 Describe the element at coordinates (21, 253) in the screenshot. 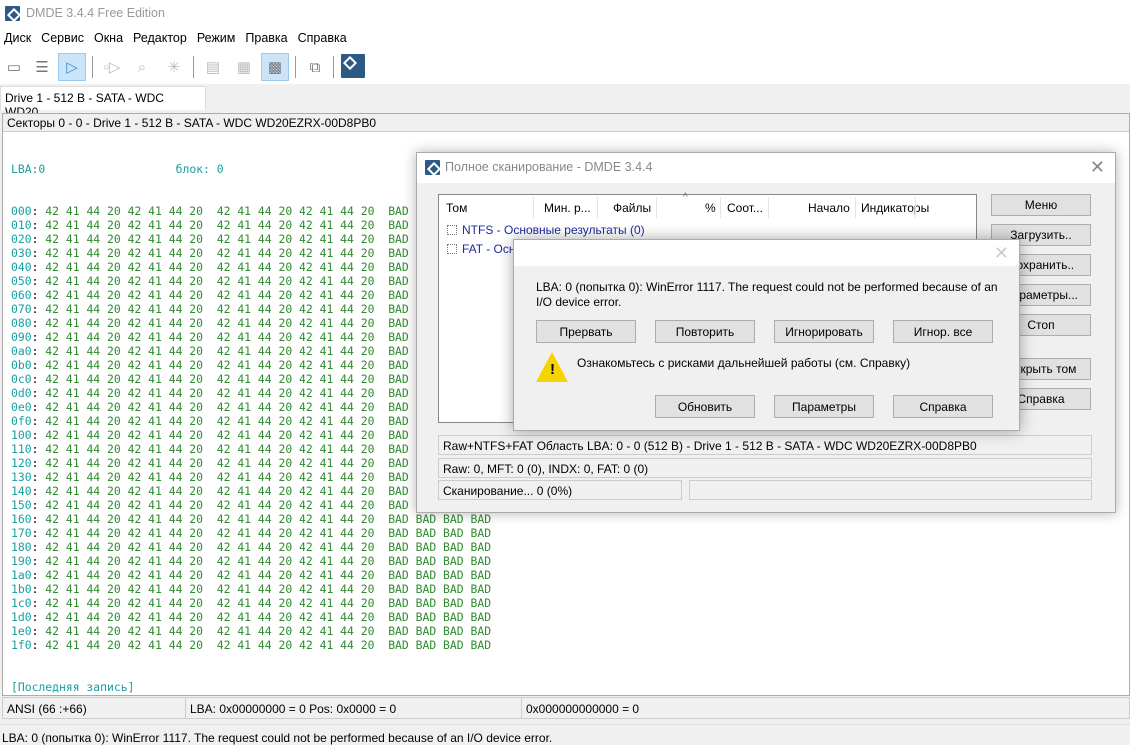

I see `row-offset: 030` at that location.